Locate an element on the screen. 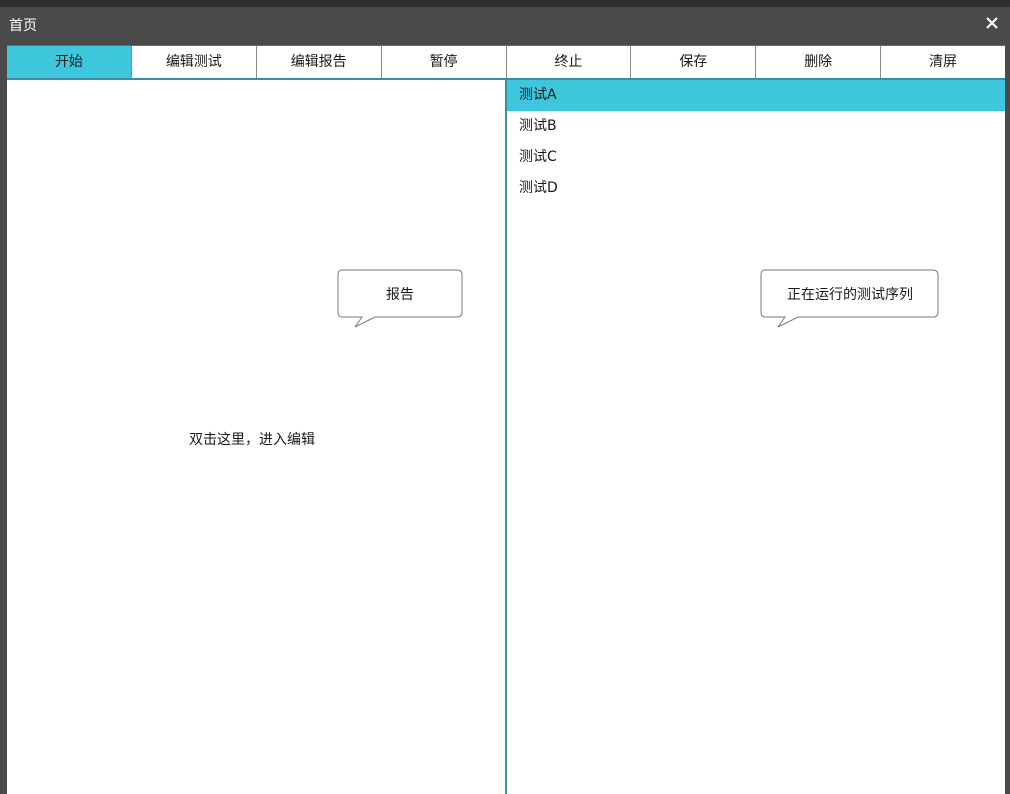 The height and width of the screenshot is (794, 1010). test-item-a: 测试A is located at coordinates (756, 95).